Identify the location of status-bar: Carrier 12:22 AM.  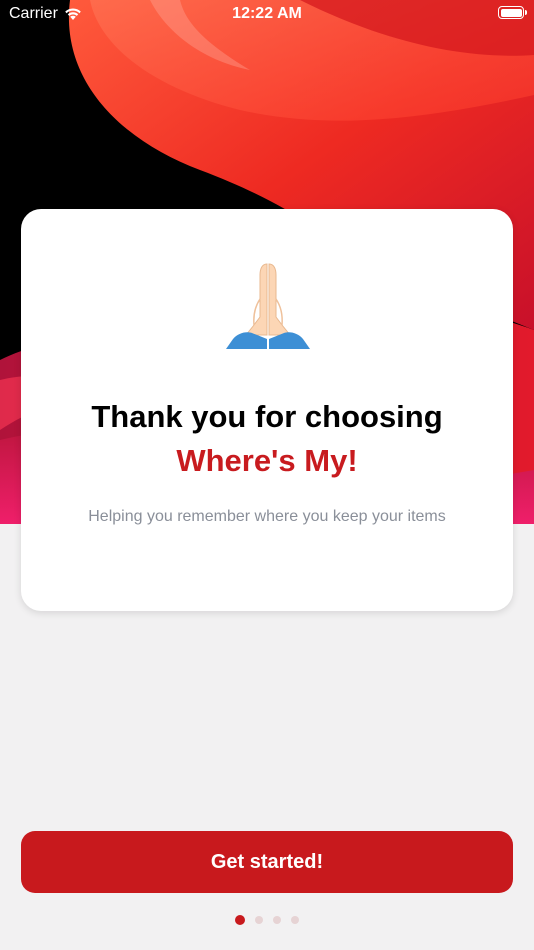
(267, 15).